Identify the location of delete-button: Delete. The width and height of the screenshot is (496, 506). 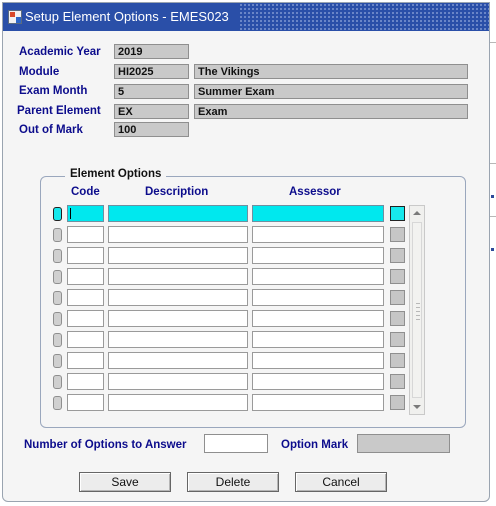
(233, 482).